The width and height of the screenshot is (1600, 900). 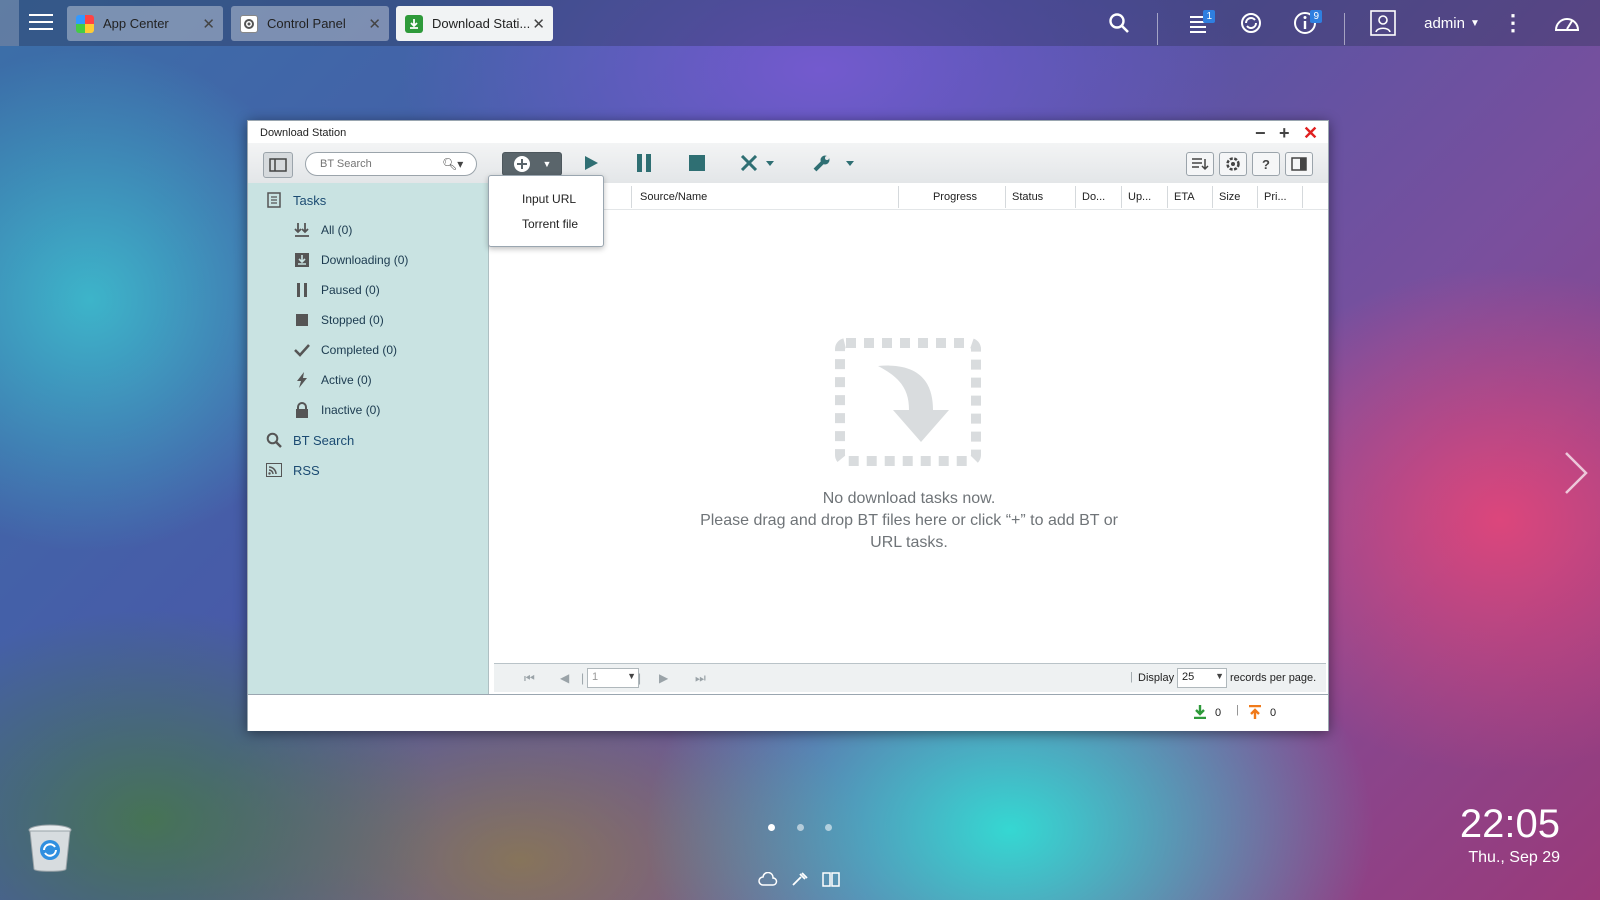 What do you see at coordinates (1260, 133) in the screenshot?
I see `minimize-icon: −` at bounding box center [1260, 133].